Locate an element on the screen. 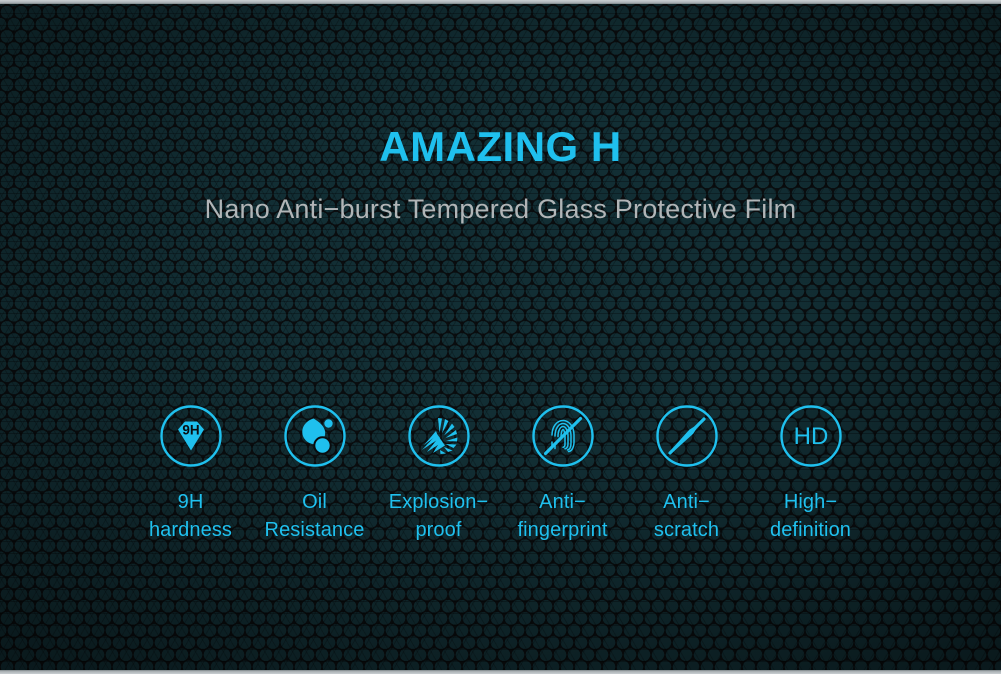 This screenshot has width=1001, height=674. feature-label-high-definition: High− definition is located at coordinates (810, 516).